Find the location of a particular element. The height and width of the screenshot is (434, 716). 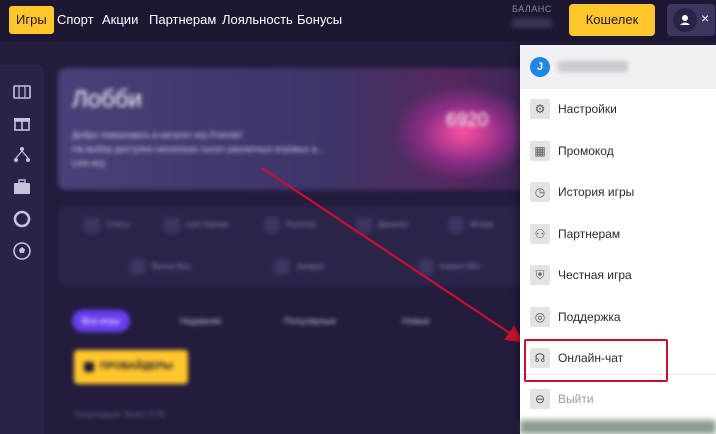

shield-icon: ⛨ is located at coordinates (540, 275).